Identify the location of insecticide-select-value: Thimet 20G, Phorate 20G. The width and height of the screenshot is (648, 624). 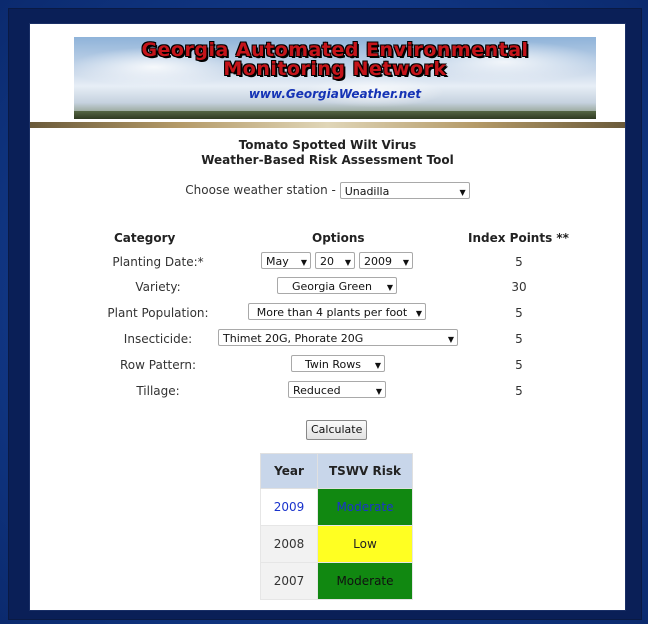
(293, 338).